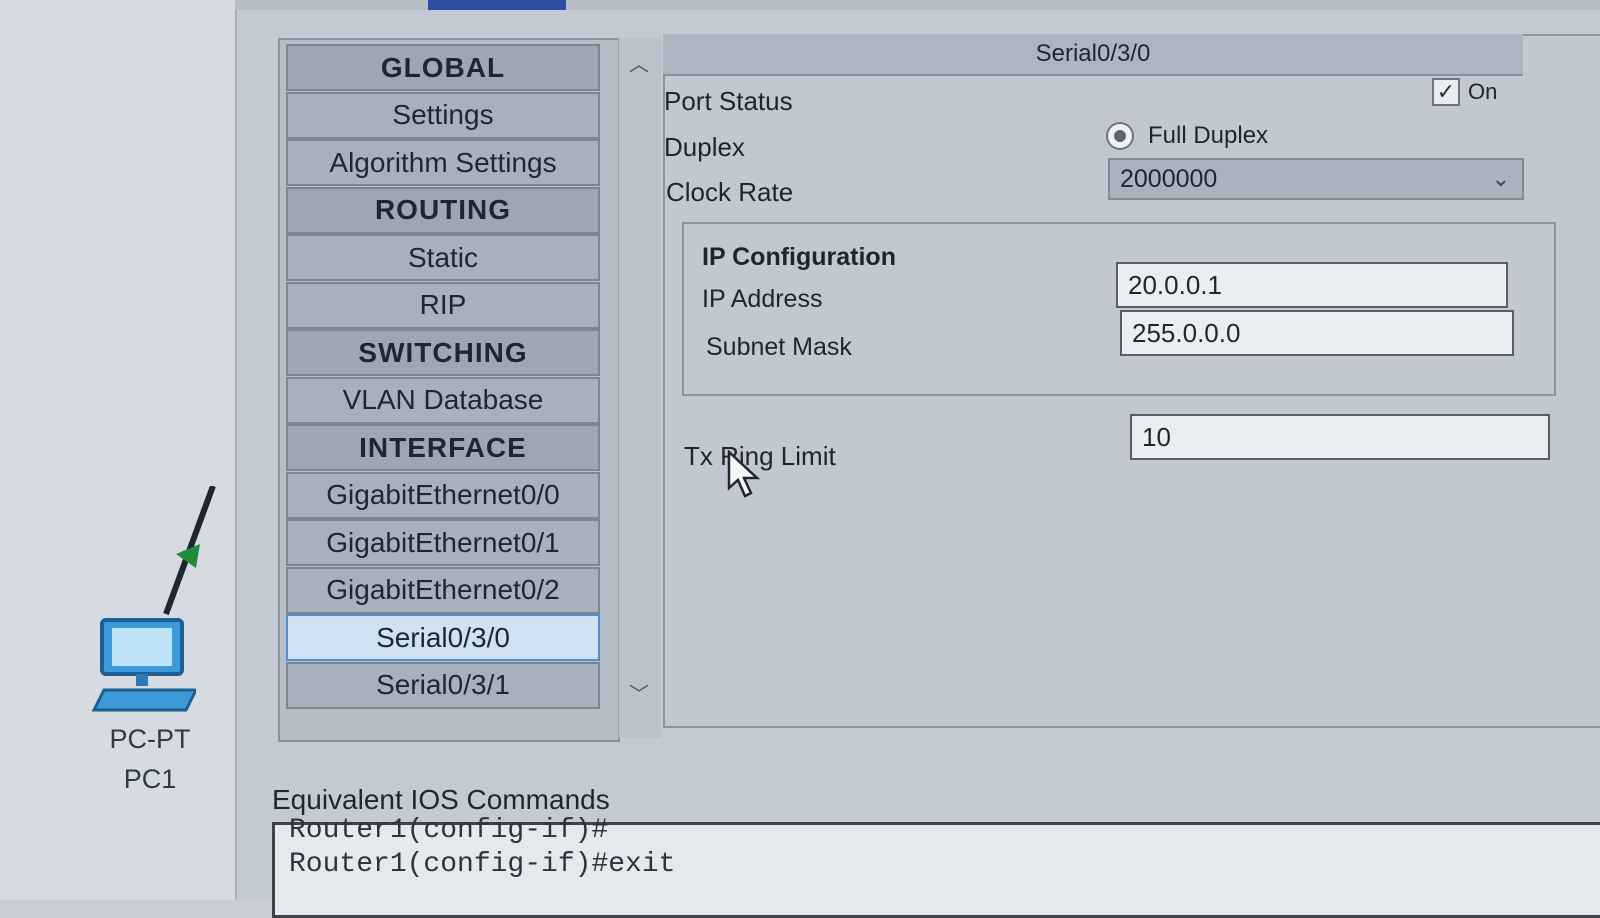 Image resolution: width=1600 pixels, height=918 pixels. I want to click on nav-item-serial0-3-1: Serial0/3/1, so click(443, 685).